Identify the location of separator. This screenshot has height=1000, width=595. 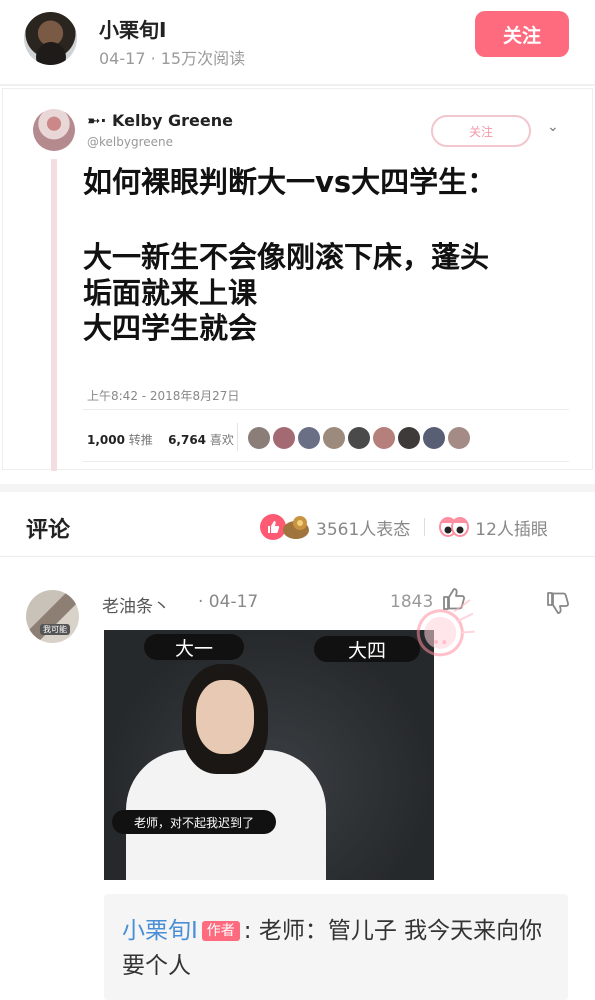
(425, 527).